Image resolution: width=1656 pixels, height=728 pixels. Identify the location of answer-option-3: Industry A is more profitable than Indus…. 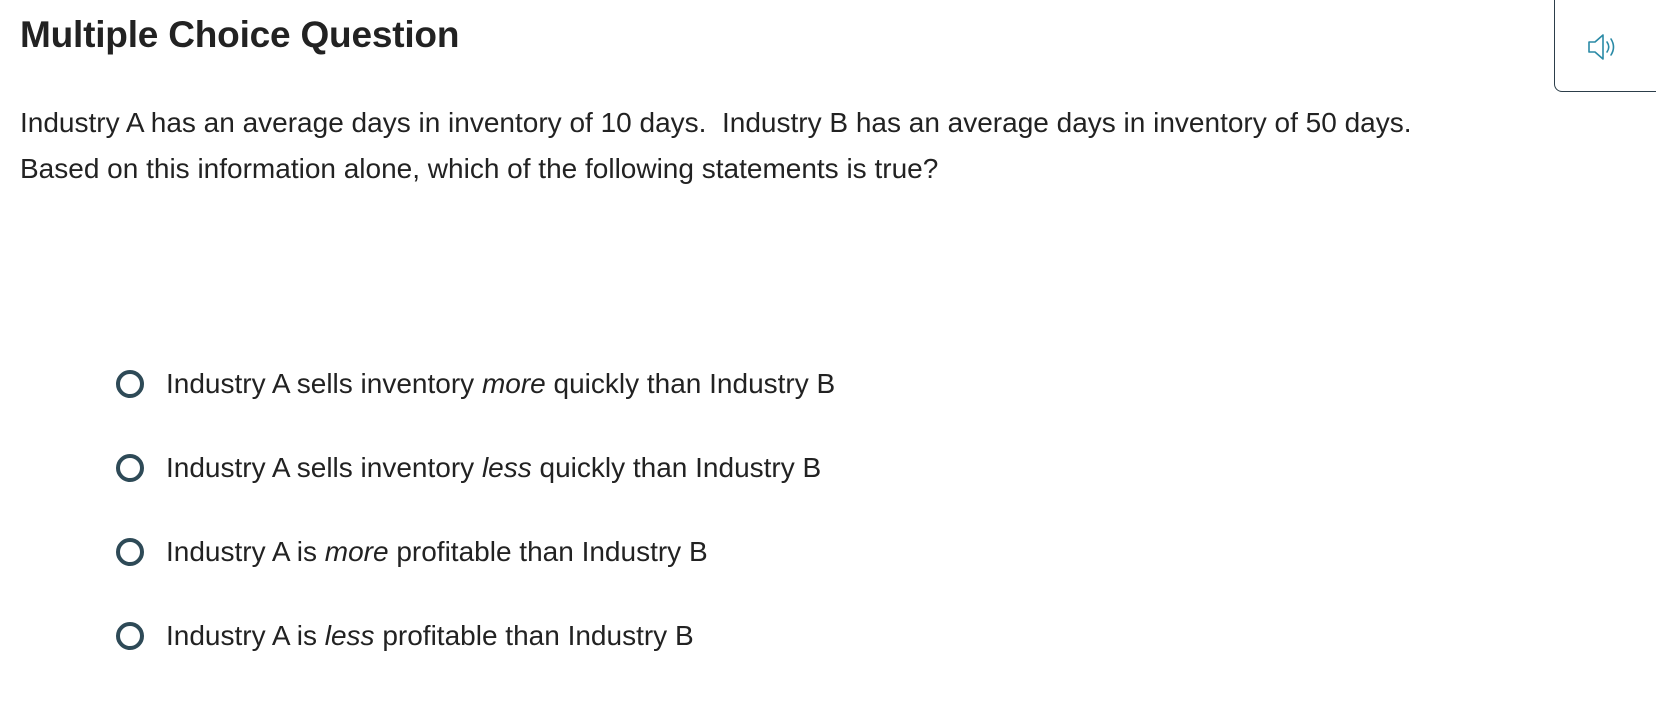
(475, 560).